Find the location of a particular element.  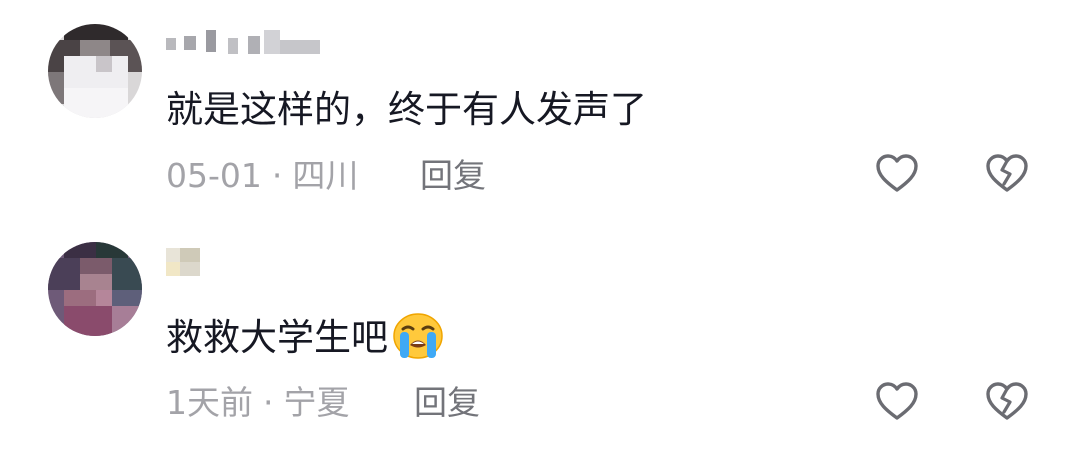

comment-text: 救救大学生吧 is located at coordinates (306, 341).